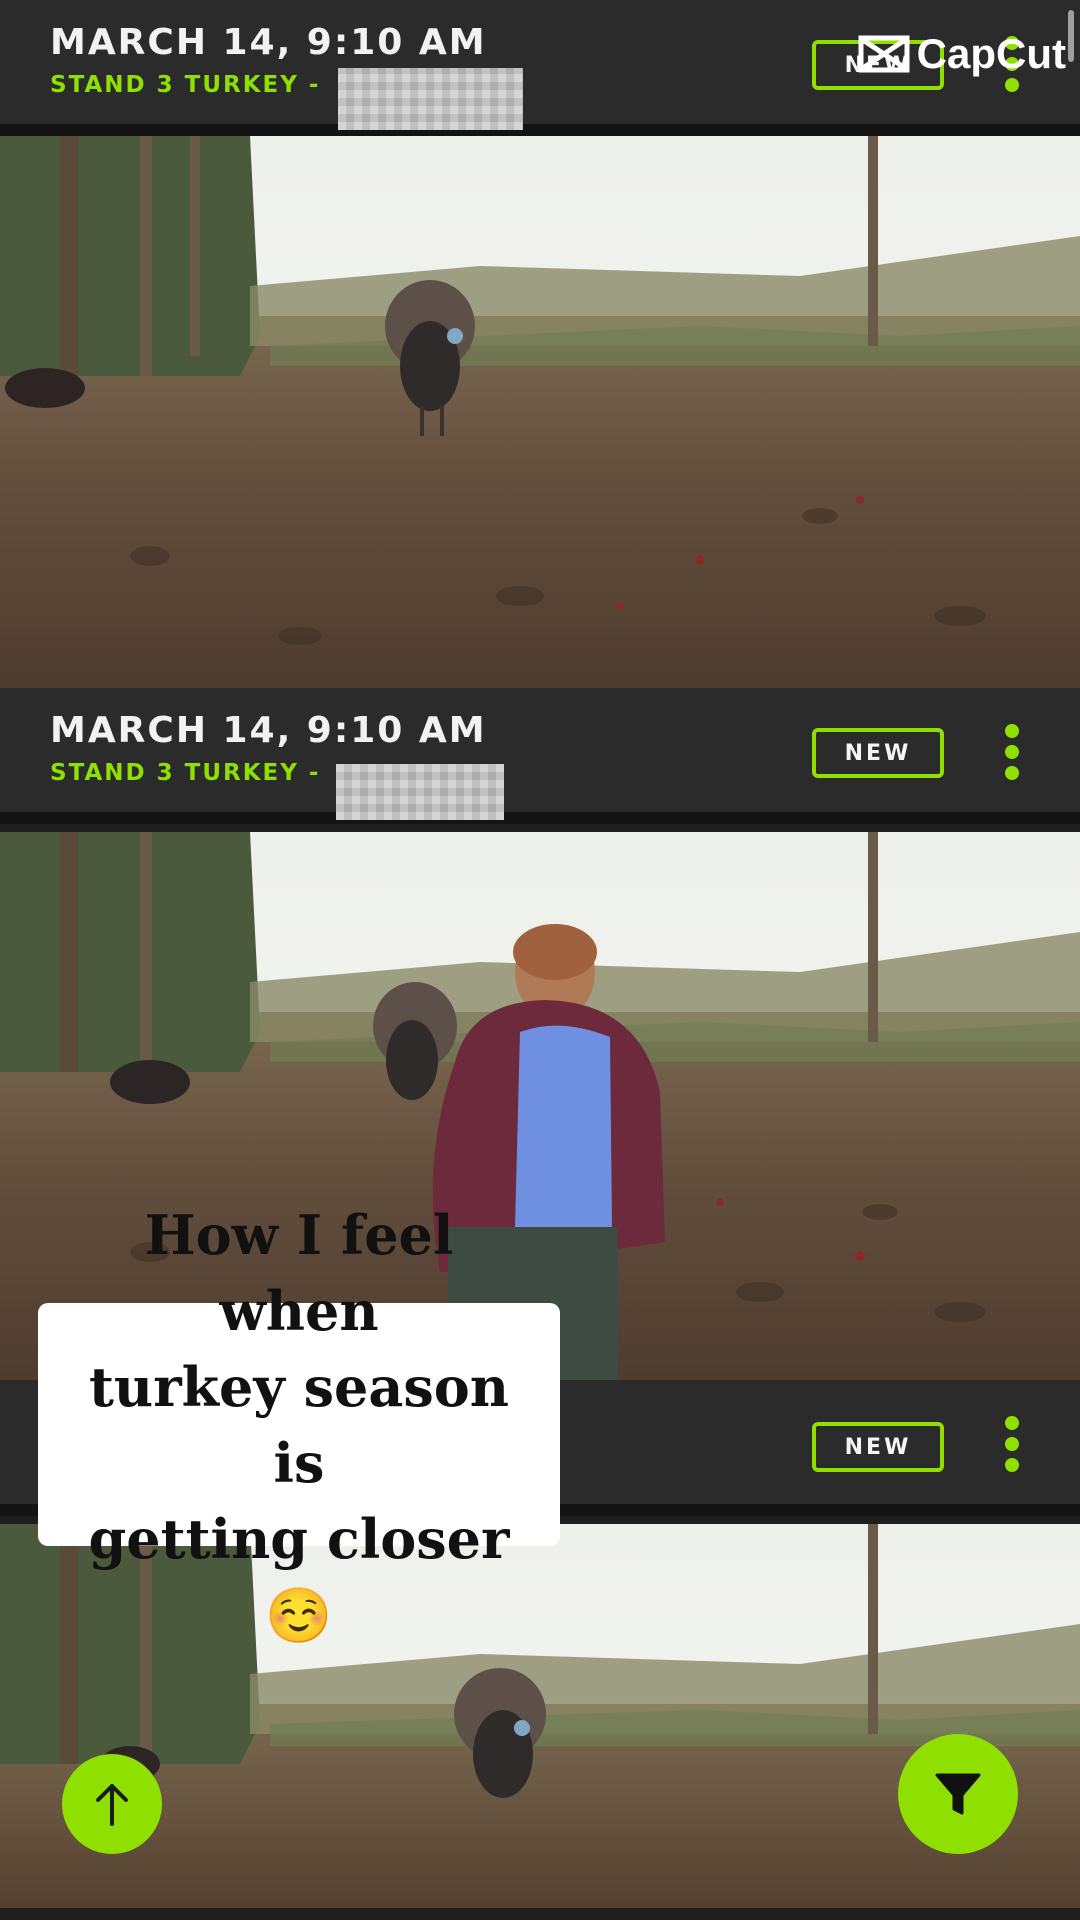 The height and width of the screenshot is (1920, 1080). I want to click on filter-funnel-icon, so click(958, 1794).